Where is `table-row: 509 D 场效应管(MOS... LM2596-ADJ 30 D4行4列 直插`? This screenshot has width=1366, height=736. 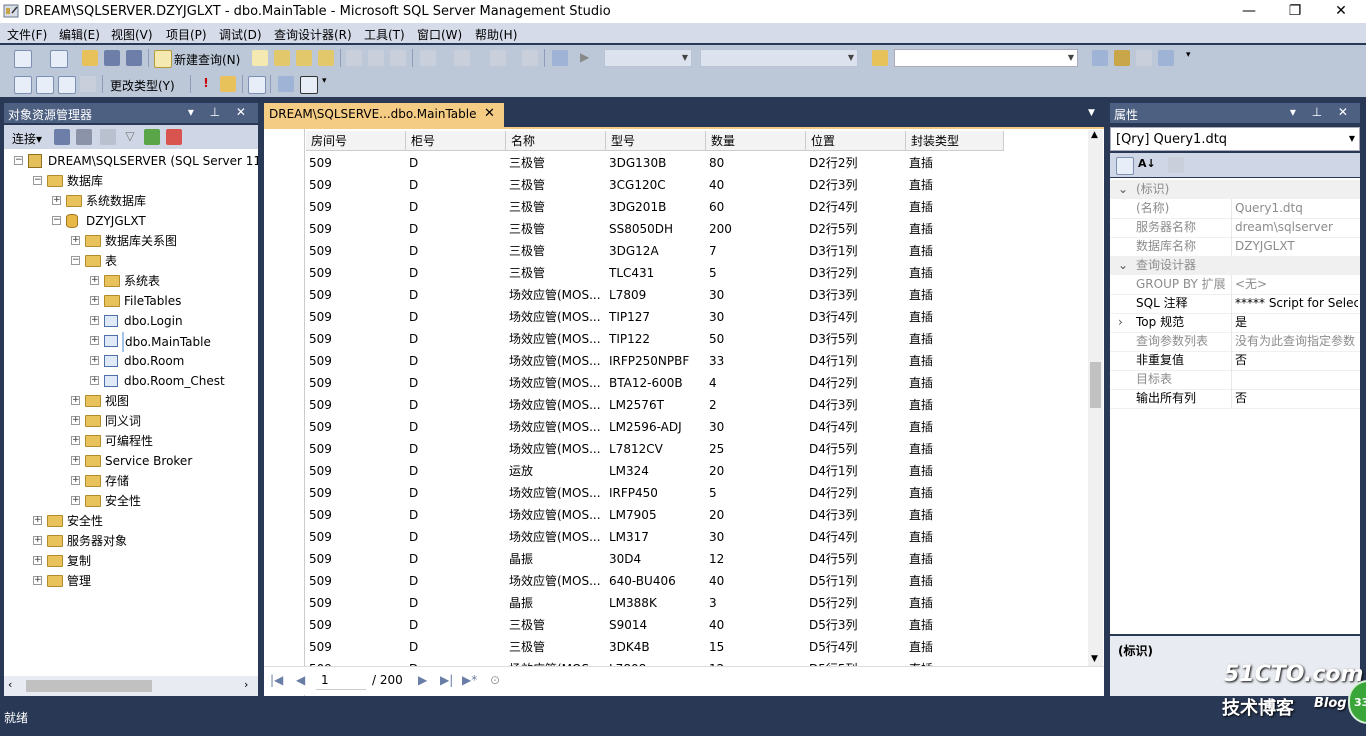 table-row: 509 D 场效应管(MOS... LM2596-ADJ 30 D4行4列 直插 is located at coordinates (655, 427).